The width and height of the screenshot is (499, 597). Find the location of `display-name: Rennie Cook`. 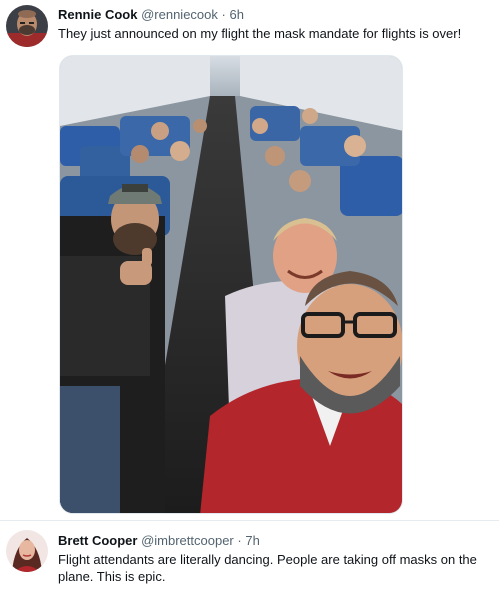

display-name: Rennie Cook is located at coordinates (97, 14).